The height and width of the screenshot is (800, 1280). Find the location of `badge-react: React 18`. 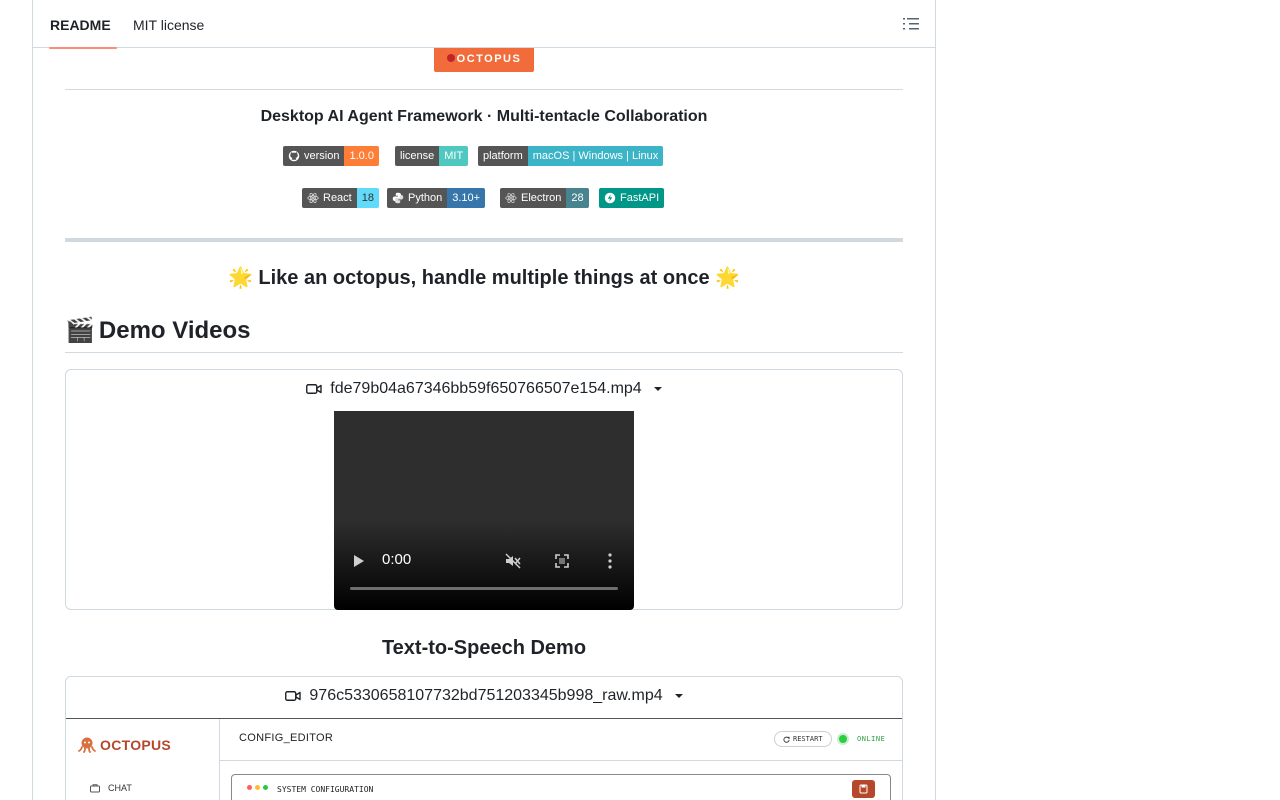

badge-react: React 18 is located at coordinates (340, 198).